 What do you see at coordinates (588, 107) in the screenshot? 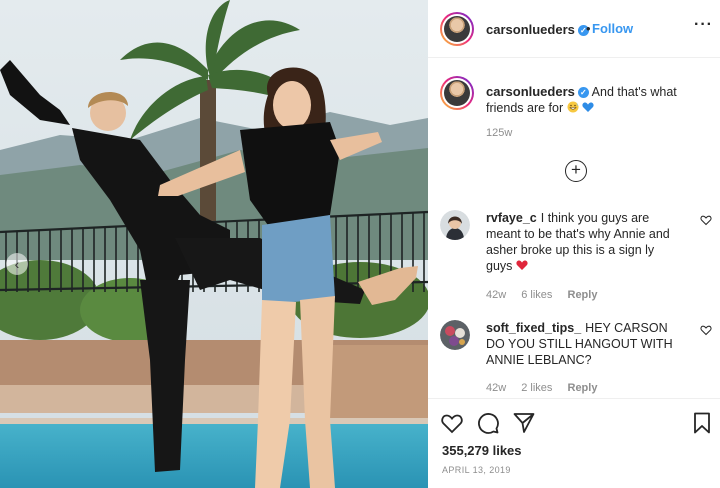
I see `blue-heart-emoji-icon` at bounding box center [588, 107].